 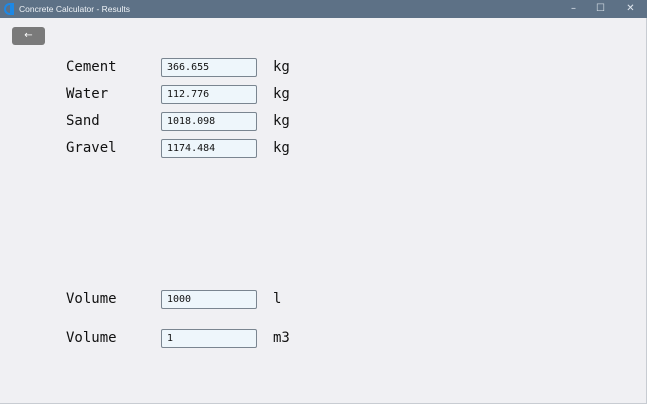 I want to click on gravel-unit: kg, so click(x=281, y=148).